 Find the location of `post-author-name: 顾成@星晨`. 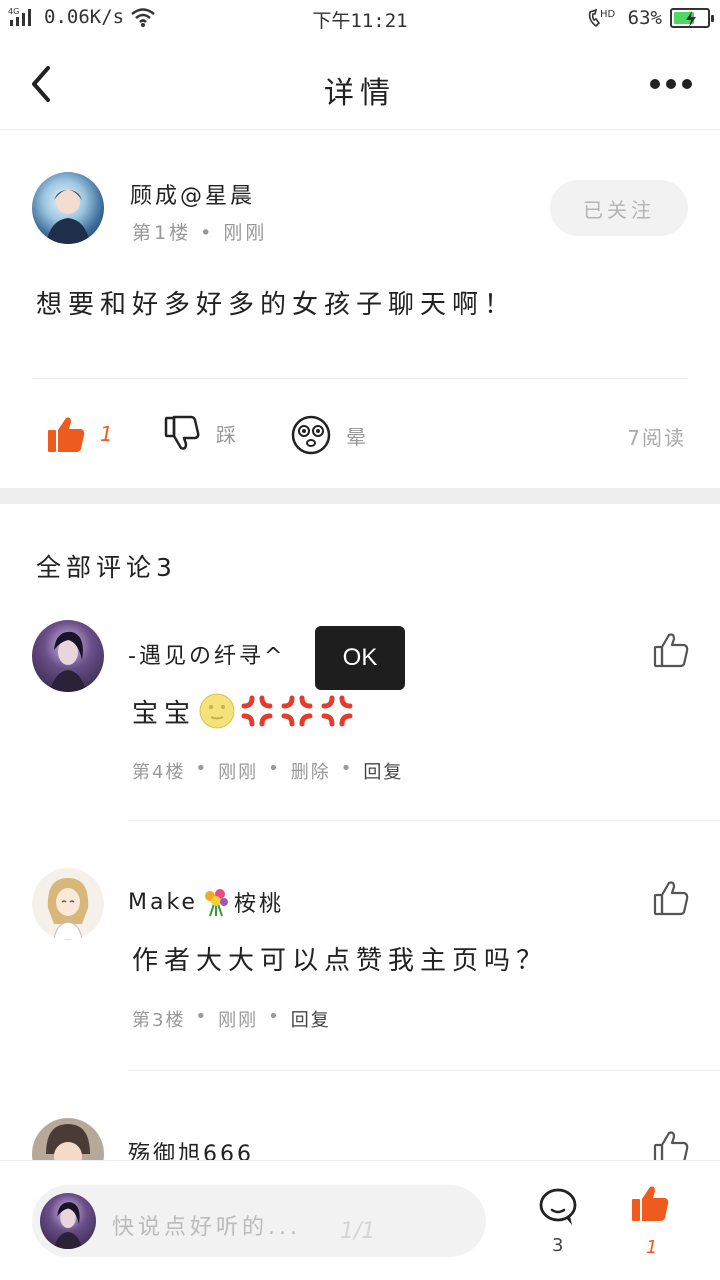

post-author-name: 顾成@星晨 is located at coordinates (192, 194).